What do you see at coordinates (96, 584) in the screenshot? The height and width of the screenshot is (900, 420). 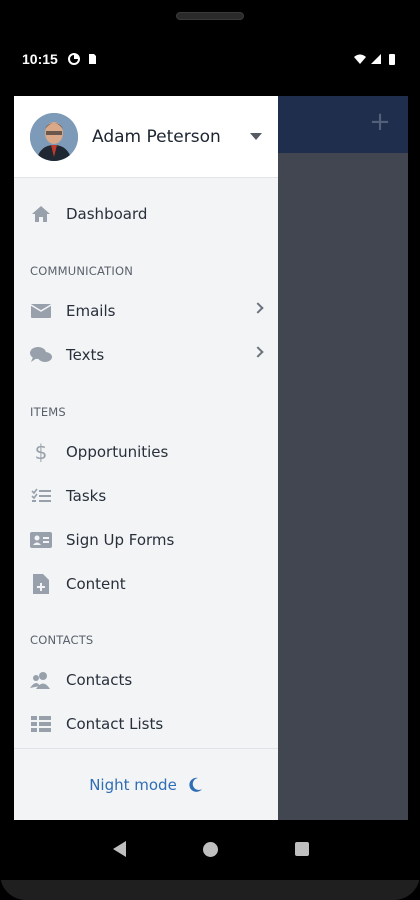 I see `nav-label: Content` at bounding box center [96, 584].